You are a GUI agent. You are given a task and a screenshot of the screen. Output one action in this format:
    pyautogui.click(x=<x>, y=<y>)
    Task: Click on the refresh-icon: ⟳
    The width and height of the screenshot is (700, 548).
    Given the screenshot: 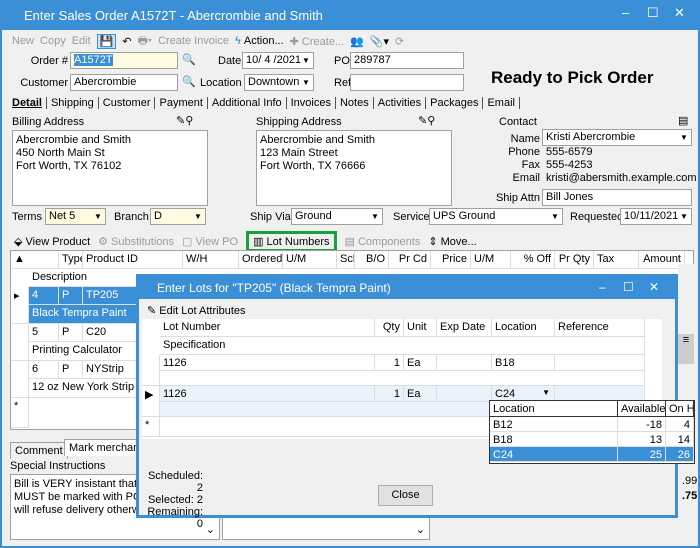 What is the action you would take?
    pyautogui.click(x=399, y=41)
    